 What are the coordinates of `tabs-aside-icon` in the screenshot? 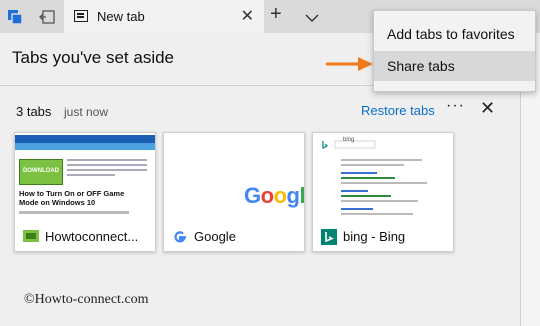 It's located at (15, 17).